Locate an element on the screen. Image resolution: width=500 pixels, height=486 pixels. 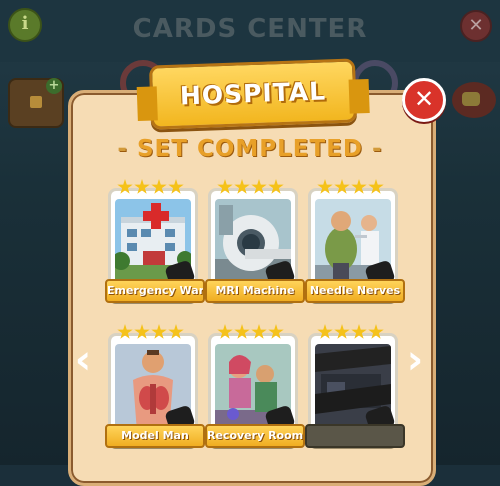
card-label: MRI Machine is located at coordinates (255, 291).